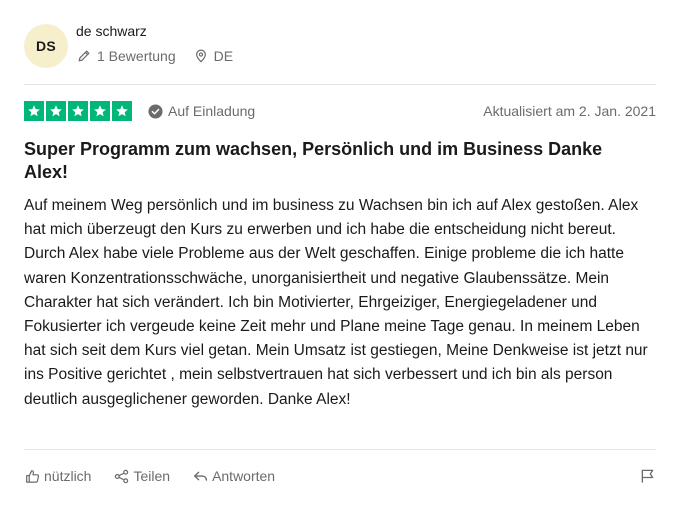 The width and height of the screenshot is (680, 510). I want to click on location-pin-icon, so click(201, 56).